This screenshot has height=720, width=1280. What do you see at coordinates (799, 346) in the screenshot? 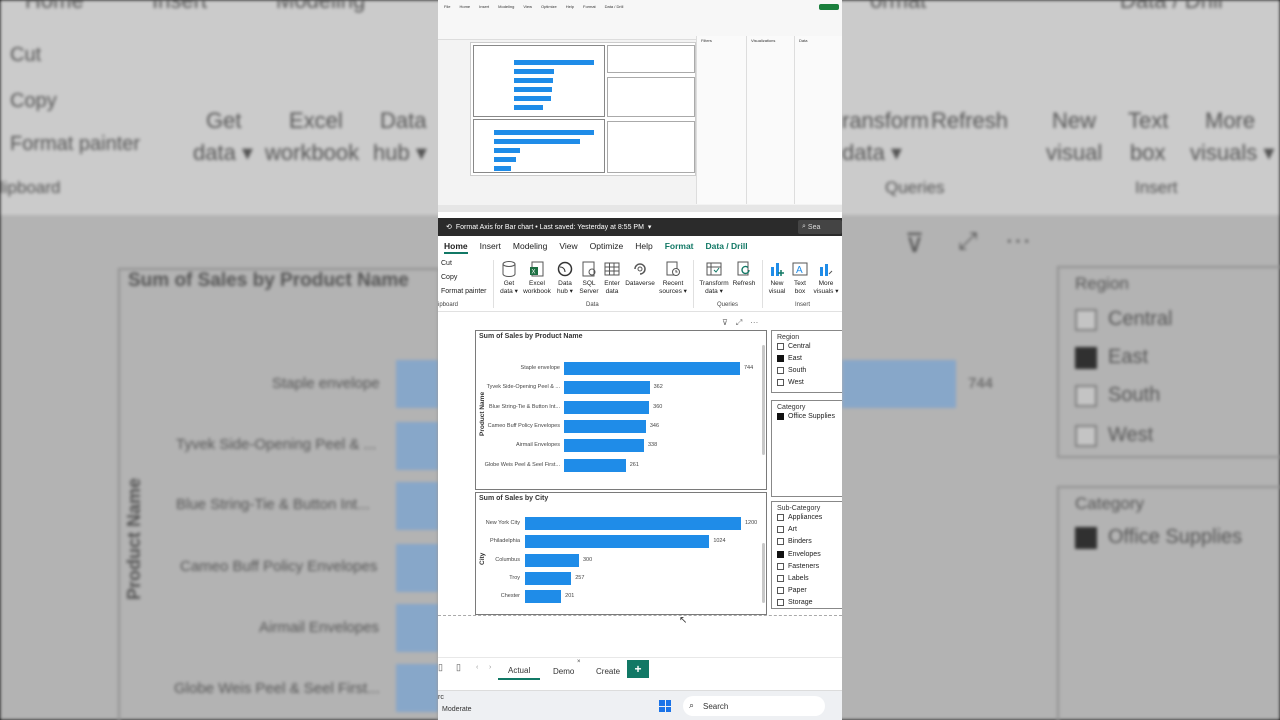
I see `slicer-item-label: Central` at bounding box center [799, 346].